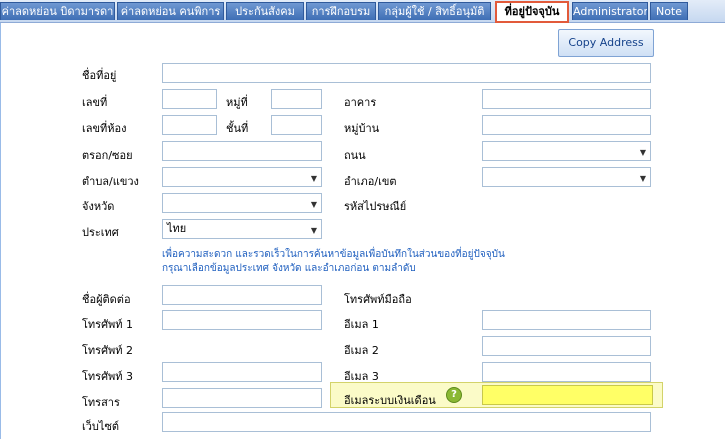 The image size is (725, 439). I want to click on floor-label: ชั้นที่, so click(237, 128).